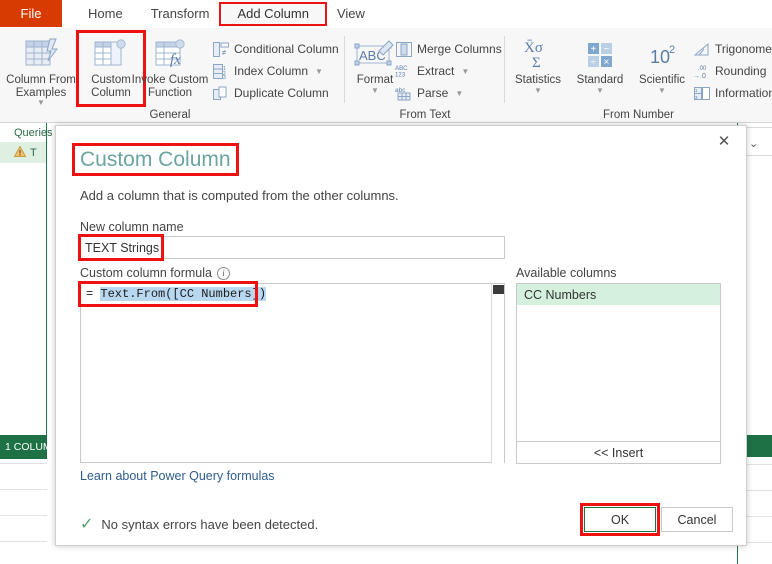  What do you see at coordinates (170, 92) in the screenshot?
I see `invoke-custom-function-label-2: Function` at bounding box center [170, 92].